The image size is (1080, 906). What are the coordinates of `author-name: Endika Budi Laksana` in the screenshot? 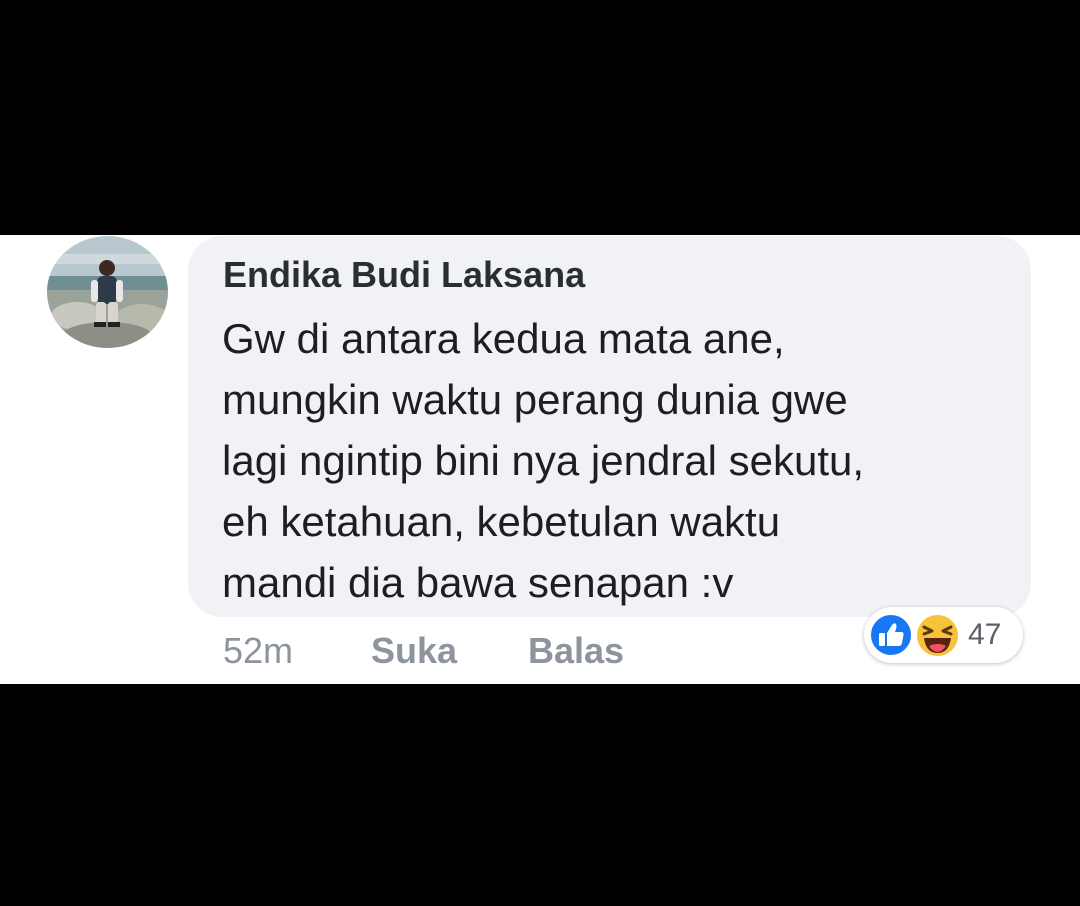 It's located at (404, 275).